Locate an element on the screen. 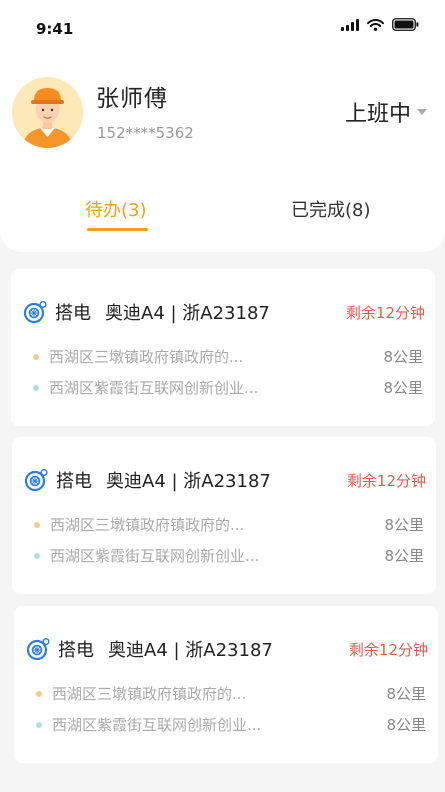 The width and height of the screenshot is (445, 792). status-time: 9:41 is located at coordinates (55, 29).